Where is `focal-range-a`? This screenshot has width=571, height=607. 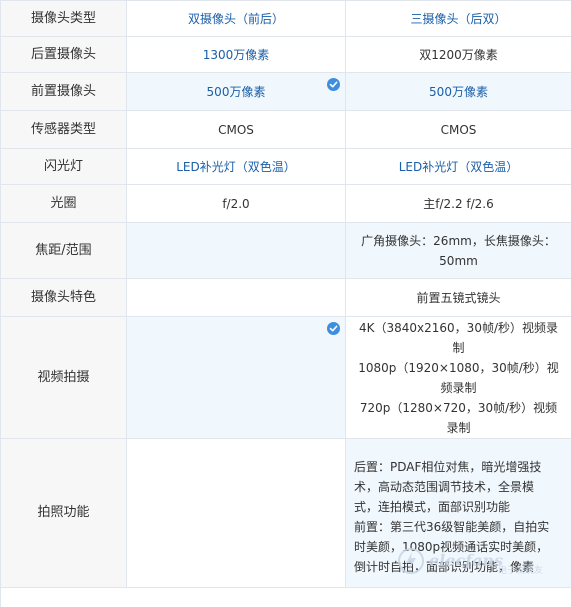 focal-range-a is located at coordinates (236, 251).